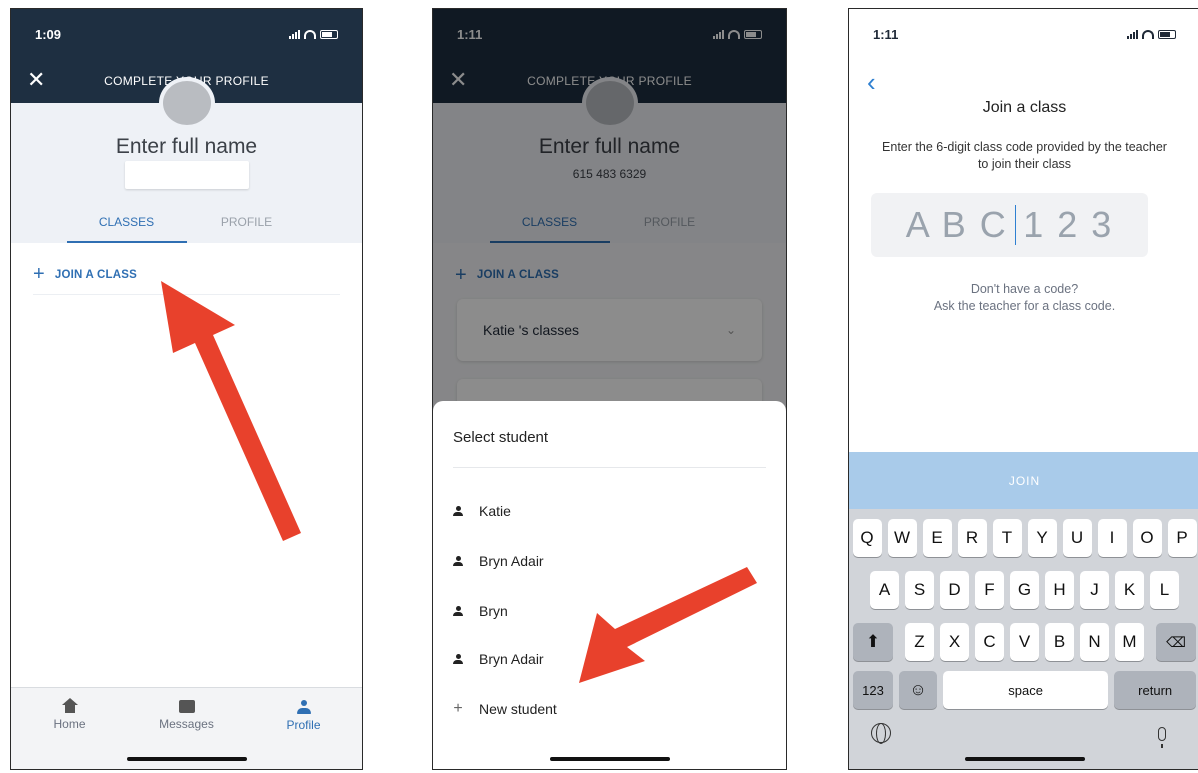  Describe the element at coordinates (1015, 225) in the screenshot. I see `text-caret` at that location.